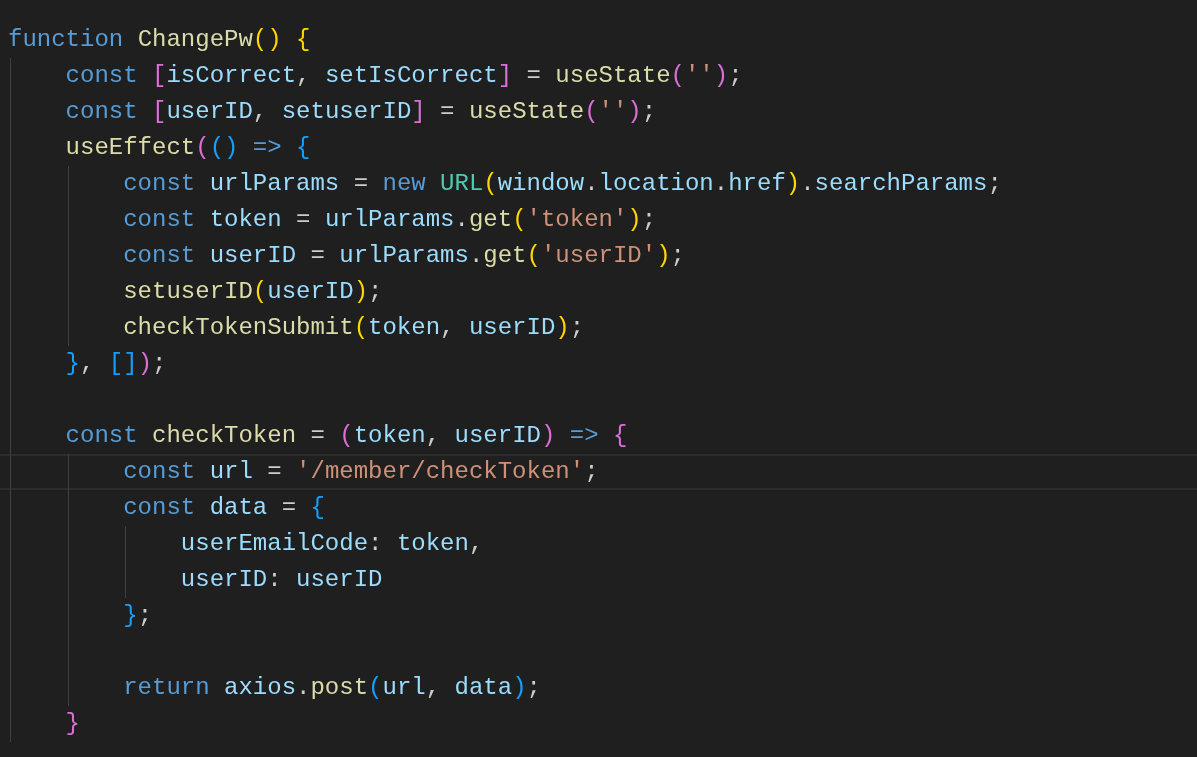 This screenshot has height=757, width=1197. Describe the element at coordinates (159, 40) in the screenshot. I see `code-line: function ChangePw() {` at that location.